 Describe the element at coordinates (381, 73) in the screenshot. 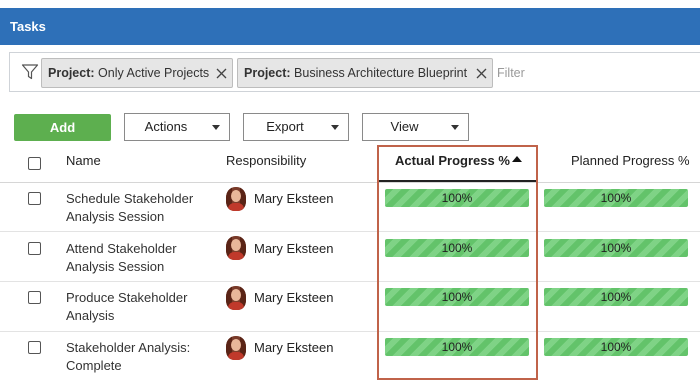

I see `filter-chip-value: Business Architecture Blueprint` at that location.